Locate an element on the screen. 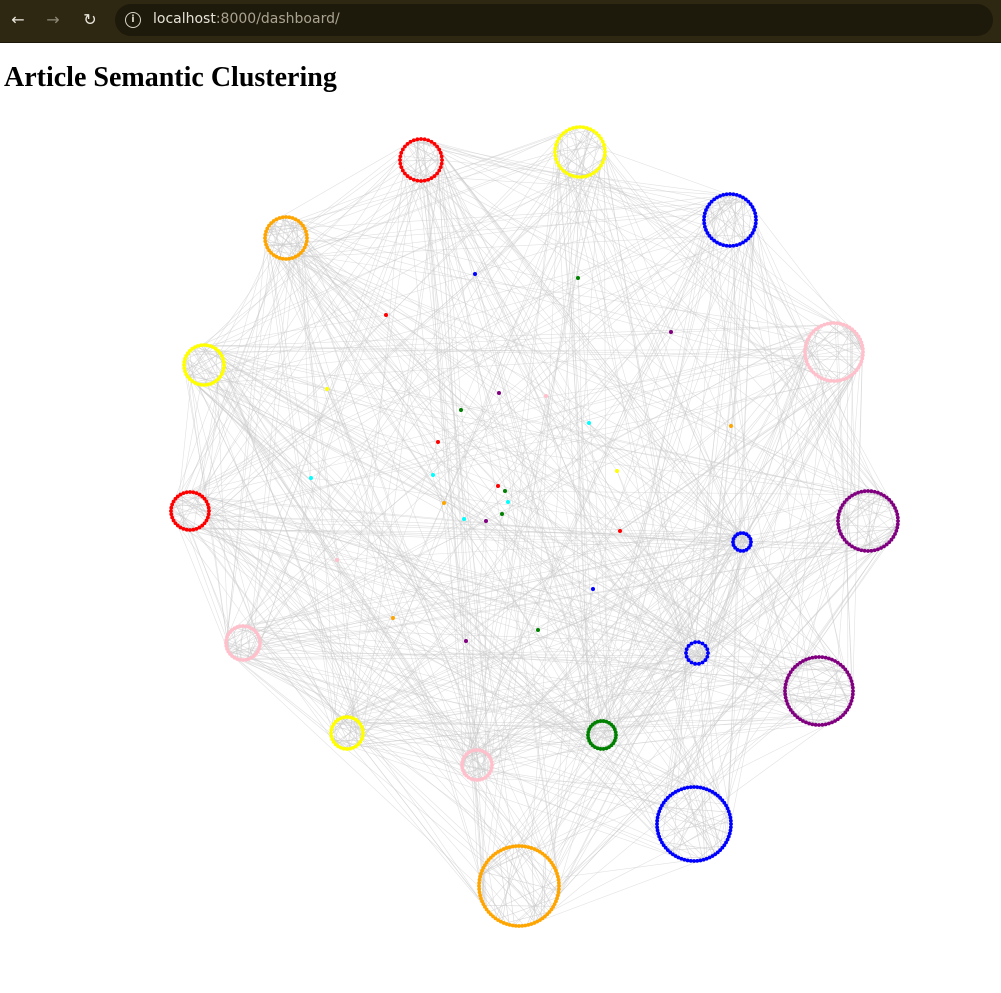  arrow-right-icon: → is located at coordinates (53, 20).